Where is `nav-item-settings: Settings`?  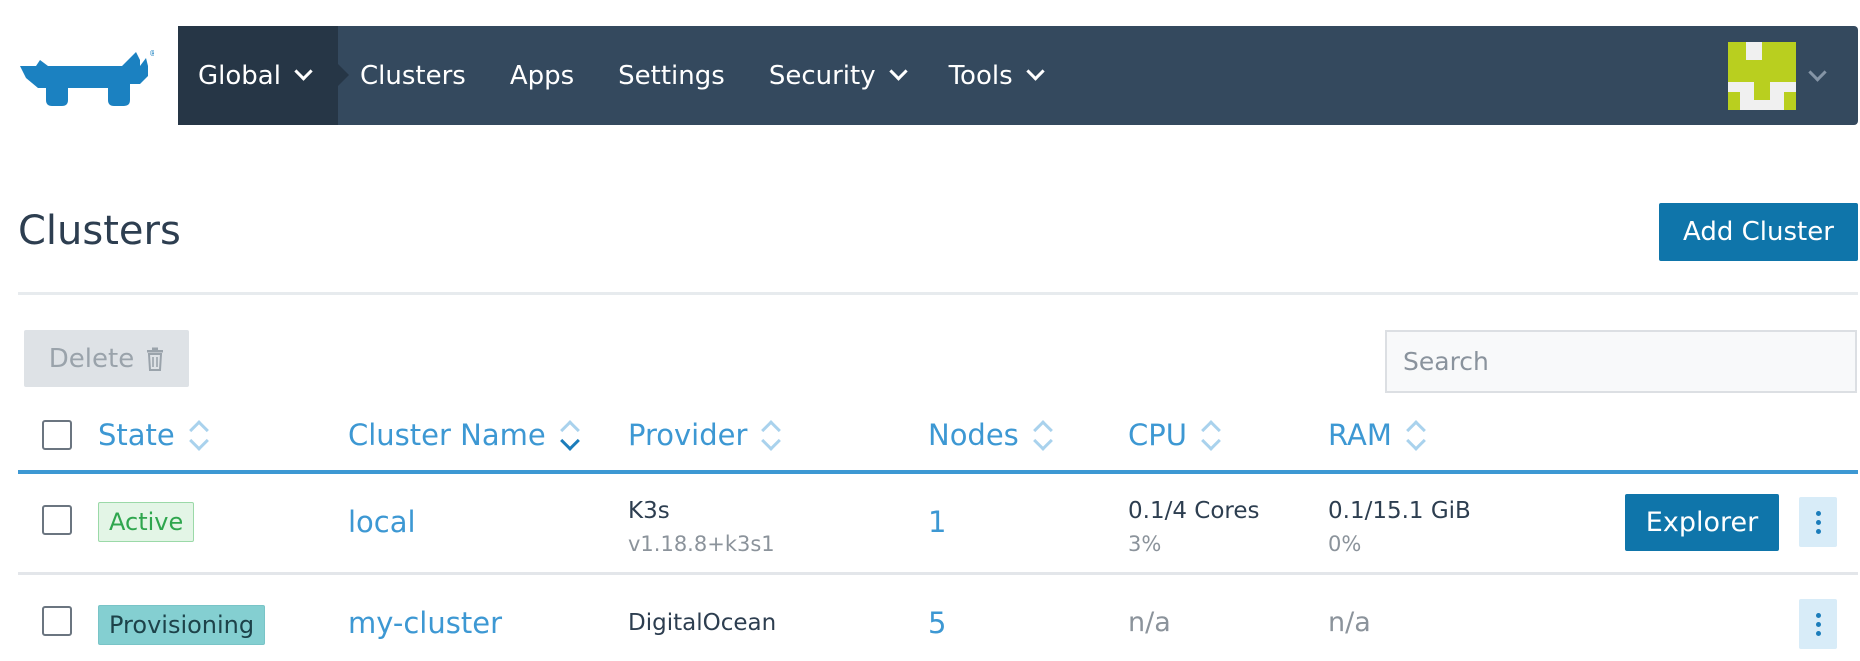 nav-item-settings: Settings is located at coordinates (671, 76).